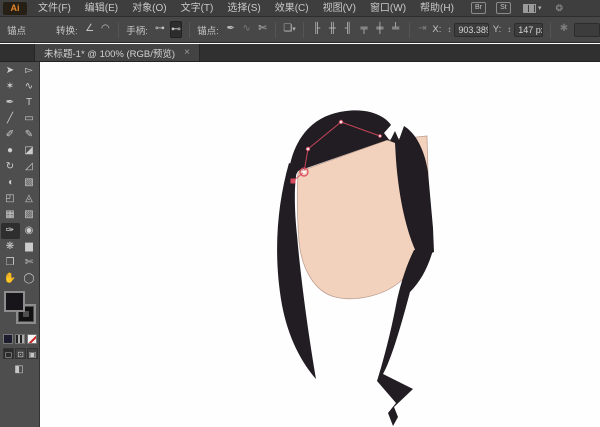 Image resolution: width=600 pixels, height=427 pixels. I want to click on bridge-button: Br, so click(478, 8).